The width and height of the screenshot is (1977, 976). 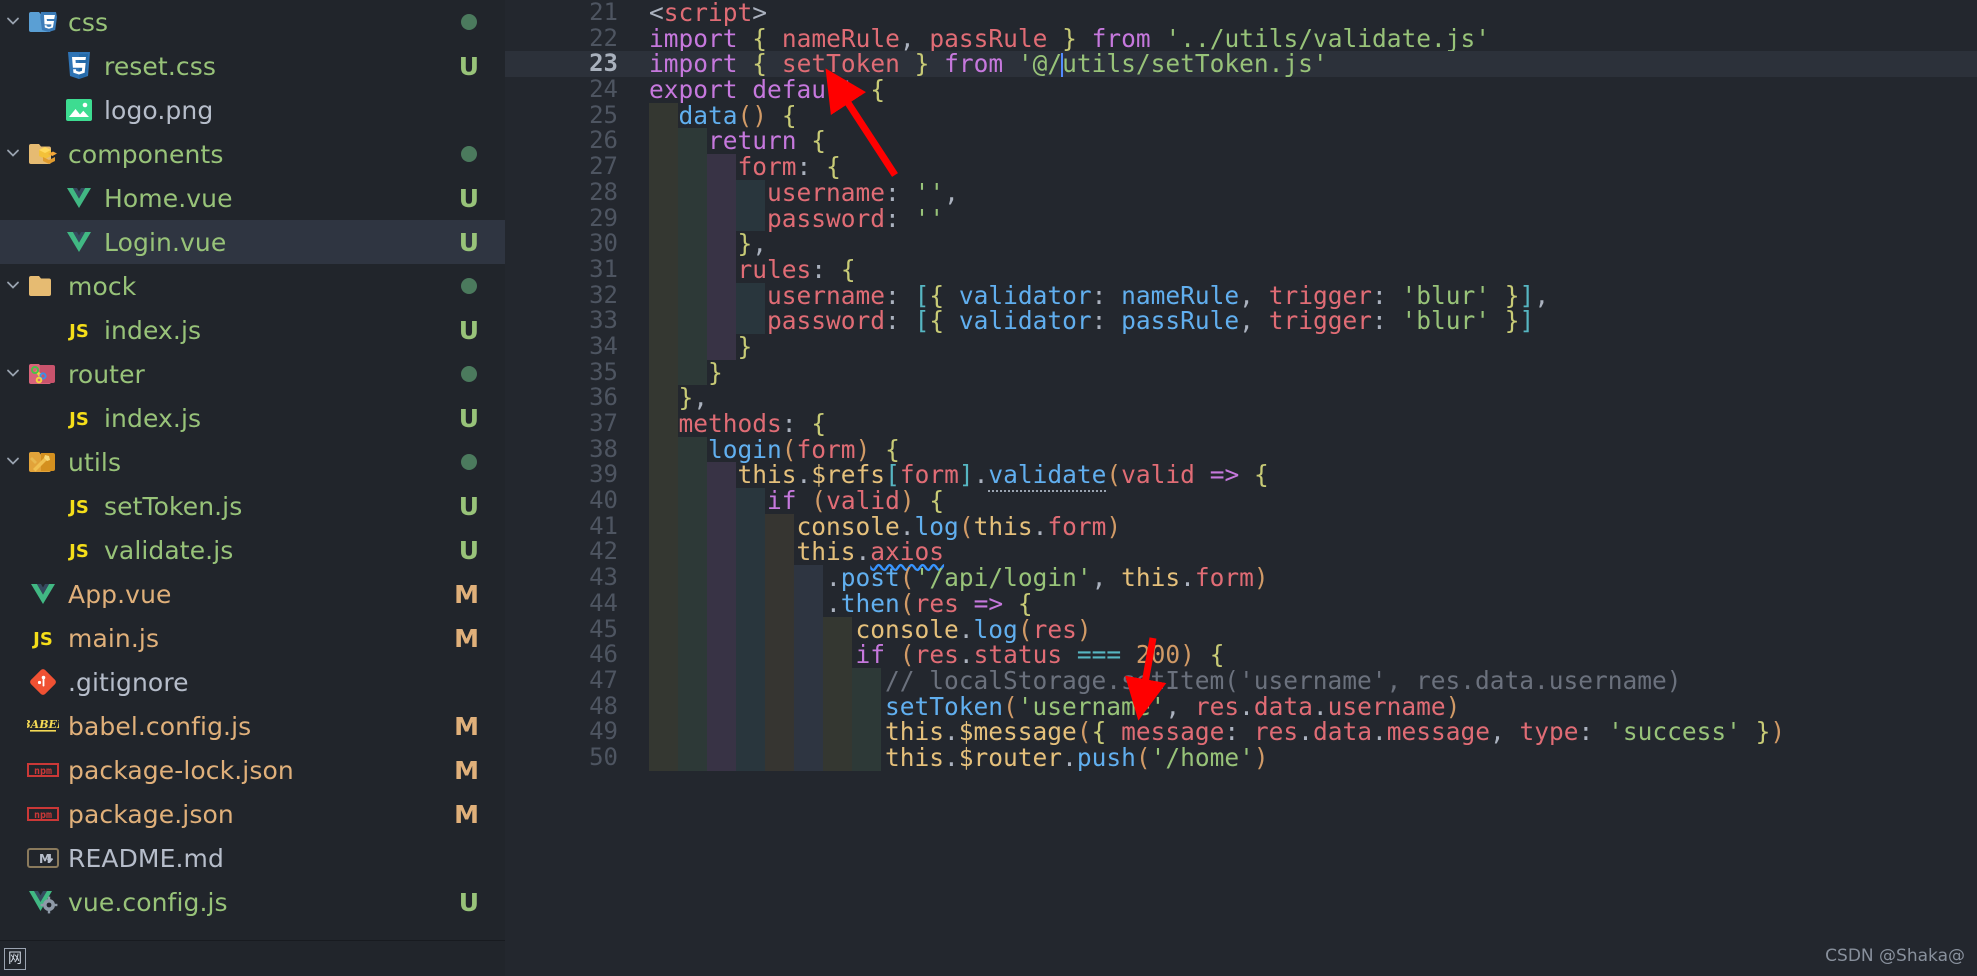 I want to click on js-file-icon: JS, so click(x=79, y=330).